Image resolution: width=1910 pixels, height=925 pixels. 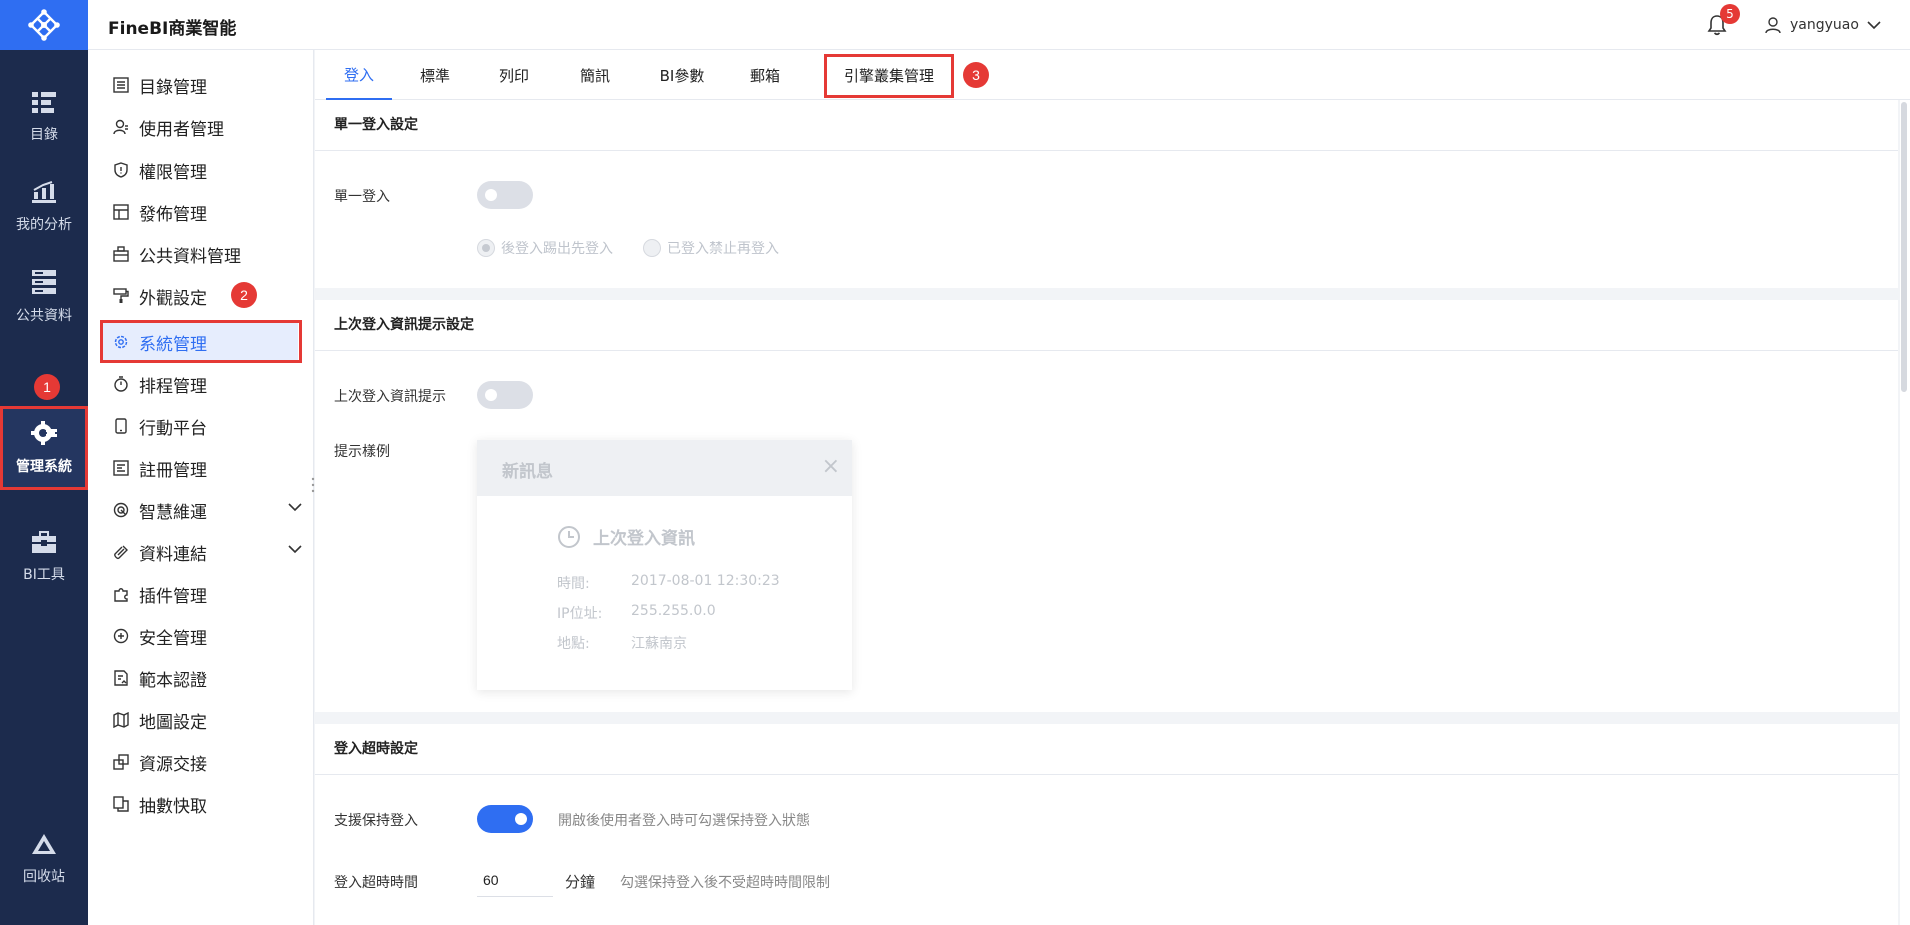 What do you see at coordinates (44, 557) in the screenshot?
I see `rail-item-bi-tools: BI工具` at bounding box center [44, 557].